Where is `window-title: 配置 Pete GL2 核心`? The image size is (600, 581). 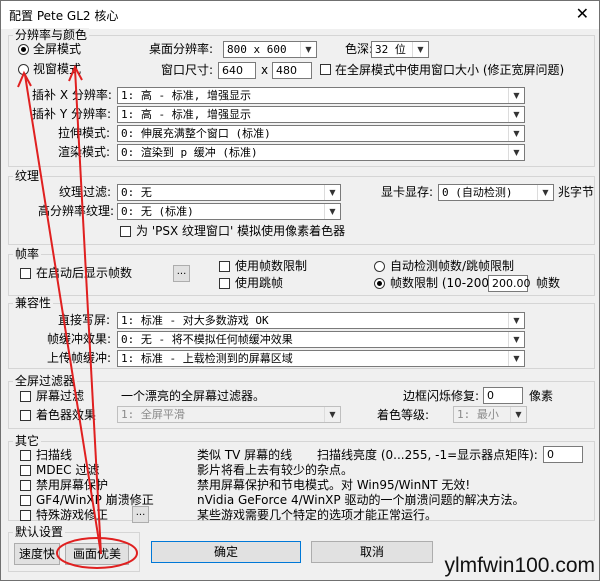 window-title: 配置 Pete GL2 核心 is located at coordinates (64, 16).